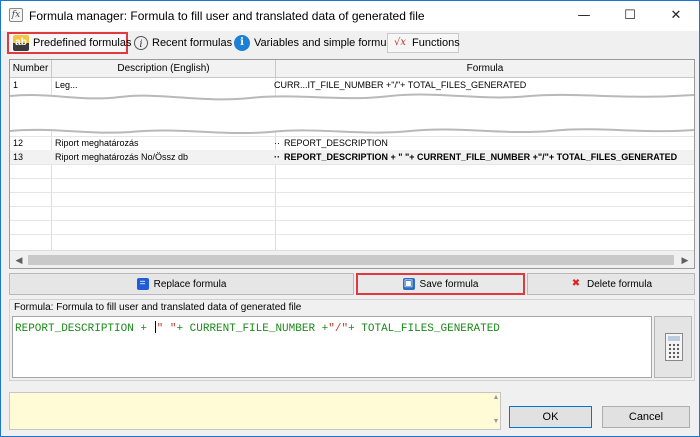 The height and width of the screenshot is (437, 700). I want to click on table-header: Number Description (English) Formula, so click(352, 69).